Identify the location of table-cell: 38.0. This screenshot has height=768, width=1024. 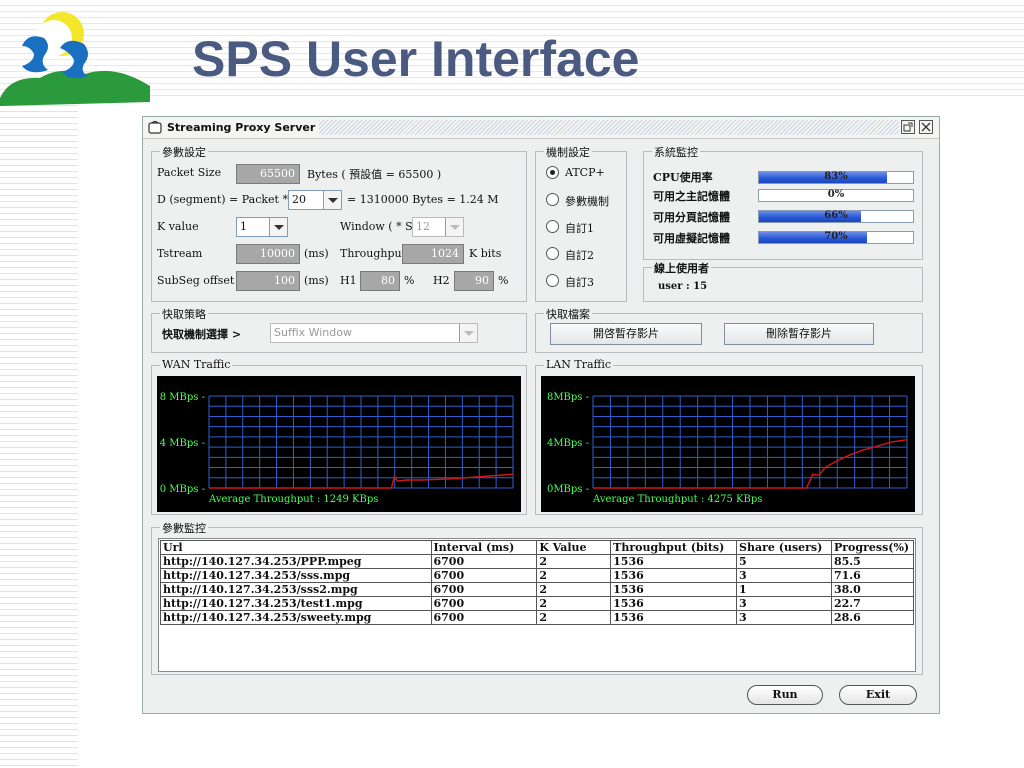
(872, 589).